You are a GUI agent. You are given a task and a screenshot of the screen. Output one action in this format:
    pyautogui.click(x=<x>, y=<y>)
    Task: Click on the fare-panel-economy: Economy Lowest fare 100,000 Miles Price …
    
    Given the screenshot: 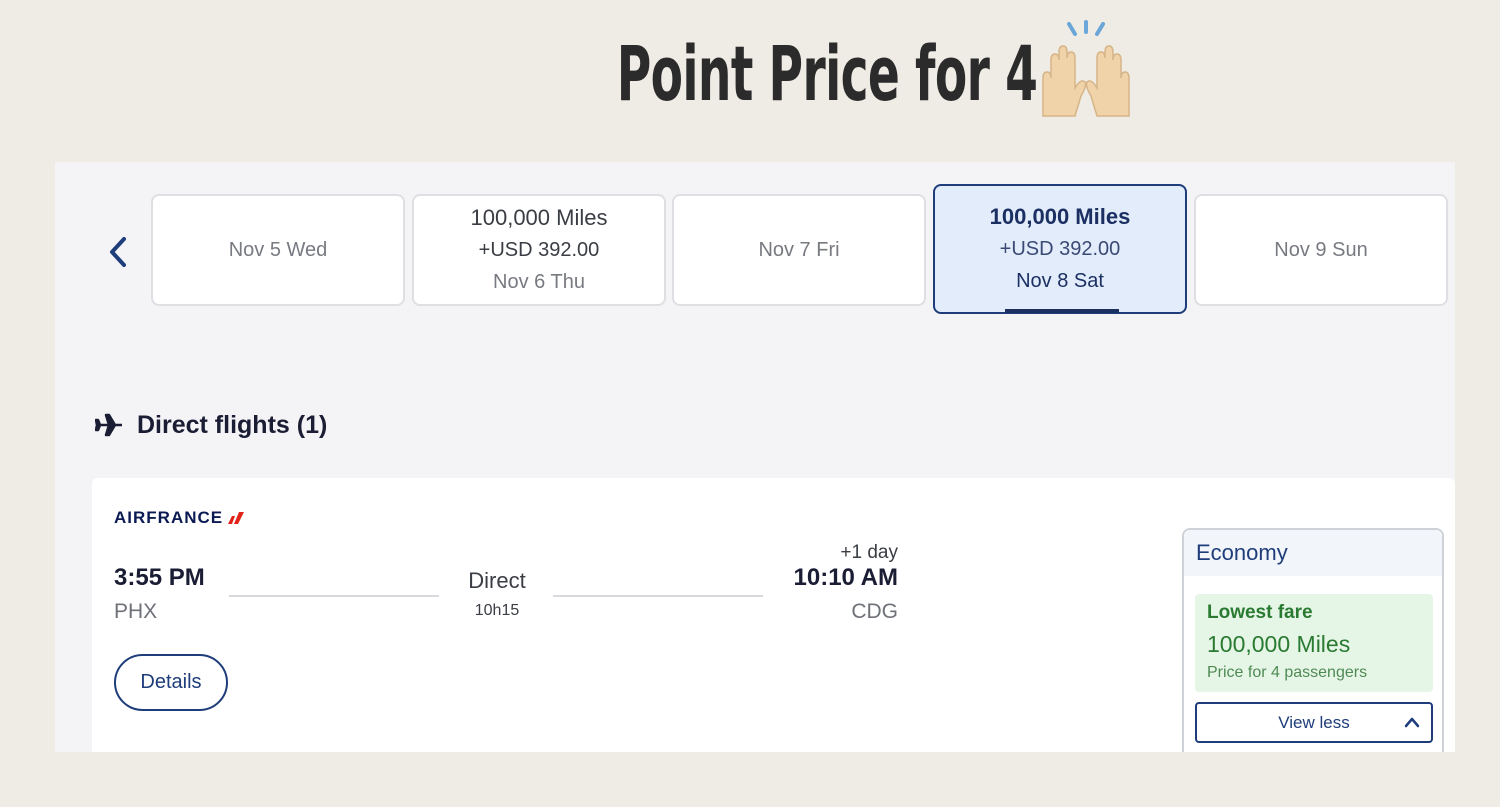 What is the action you would take?
    pyautogui.click(x=1313, y=640)
    